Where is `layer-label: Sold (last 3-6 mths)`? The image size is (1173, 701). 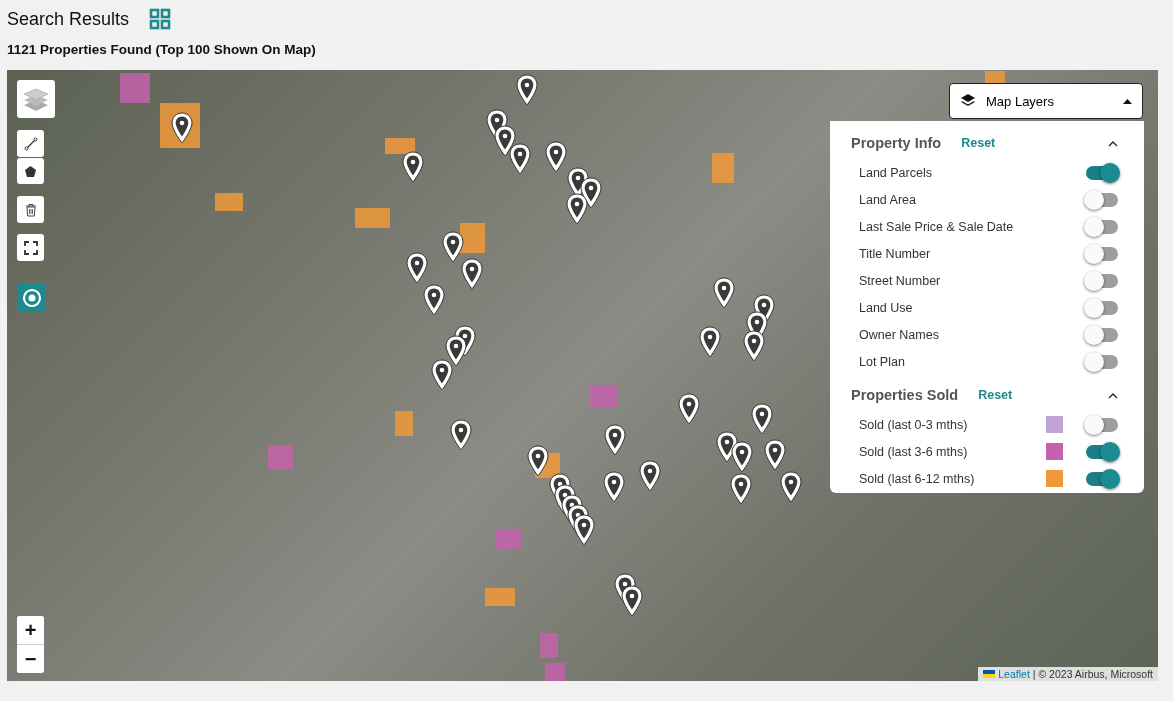
layer-label: Sold (last 3-6 mths) is located at coordinates (914, 451).